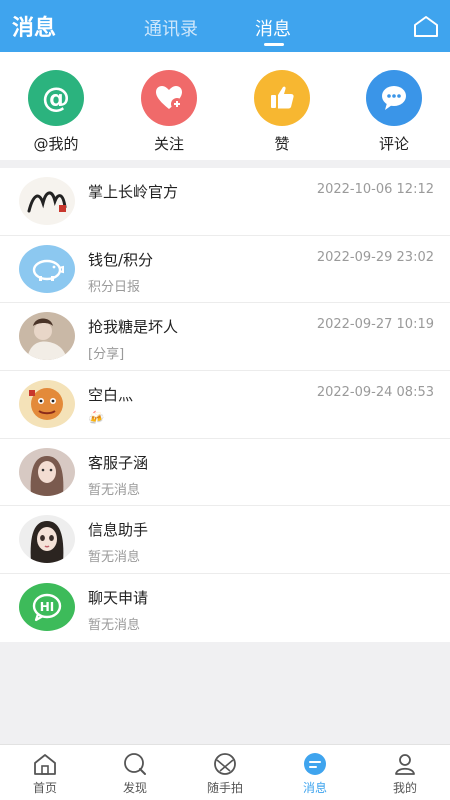 This screenshot has width=450, height=800. Describe the element at coordinates (225, 473) in the screenshot. I see `list-item: 客服子涵 暂无消息` at that location.